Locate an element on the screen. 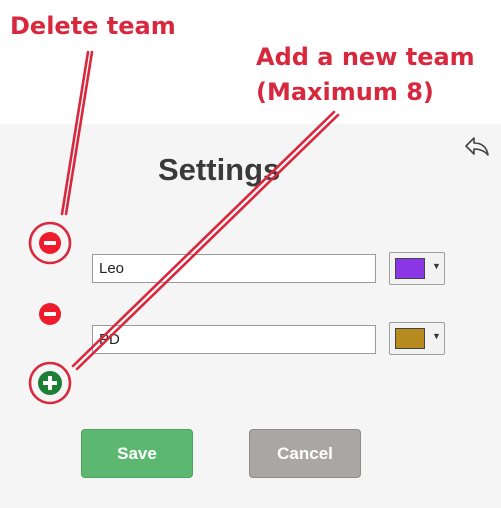  add-team-button is located at coordinates (50, 383).